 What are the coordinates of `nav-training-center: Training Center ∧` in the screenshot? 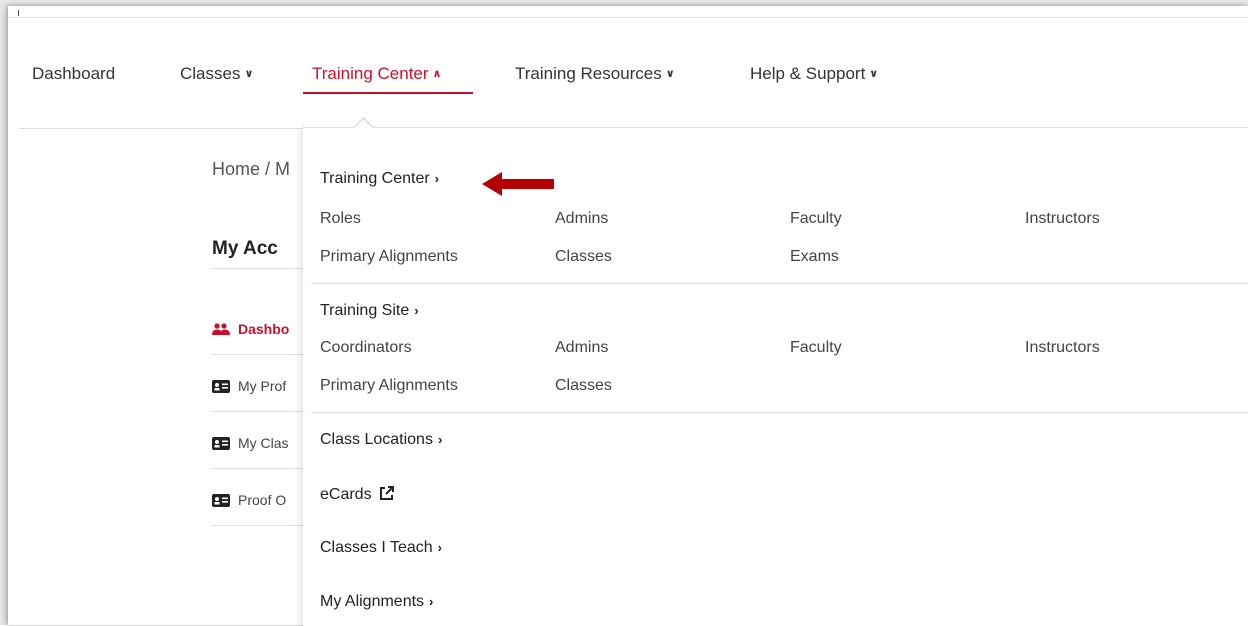 It's located at (376, 74).